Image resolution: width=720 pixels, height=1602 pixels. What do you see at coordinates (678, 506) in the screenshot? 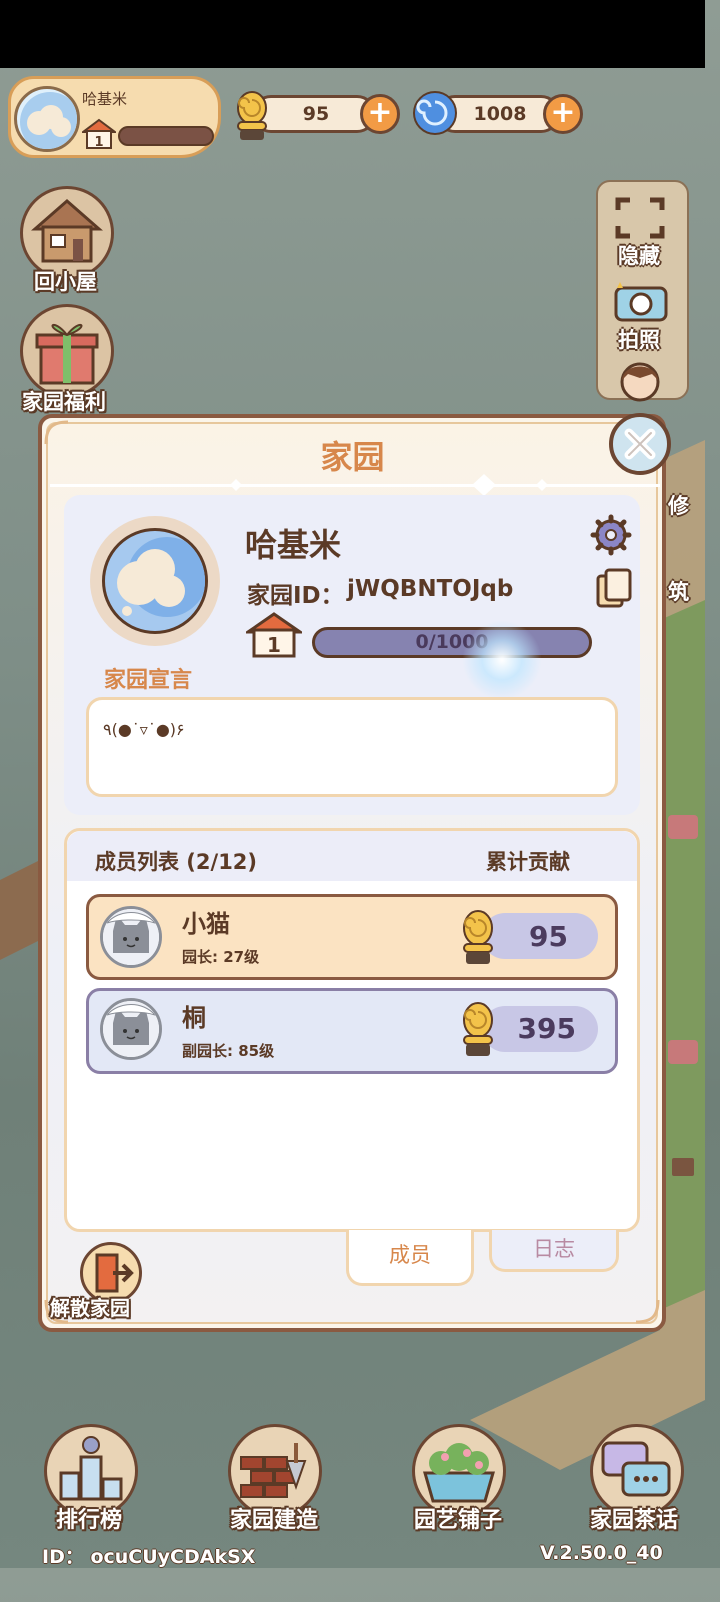
I see `repair-label-partial: 修` at bounding box center [678, 506].